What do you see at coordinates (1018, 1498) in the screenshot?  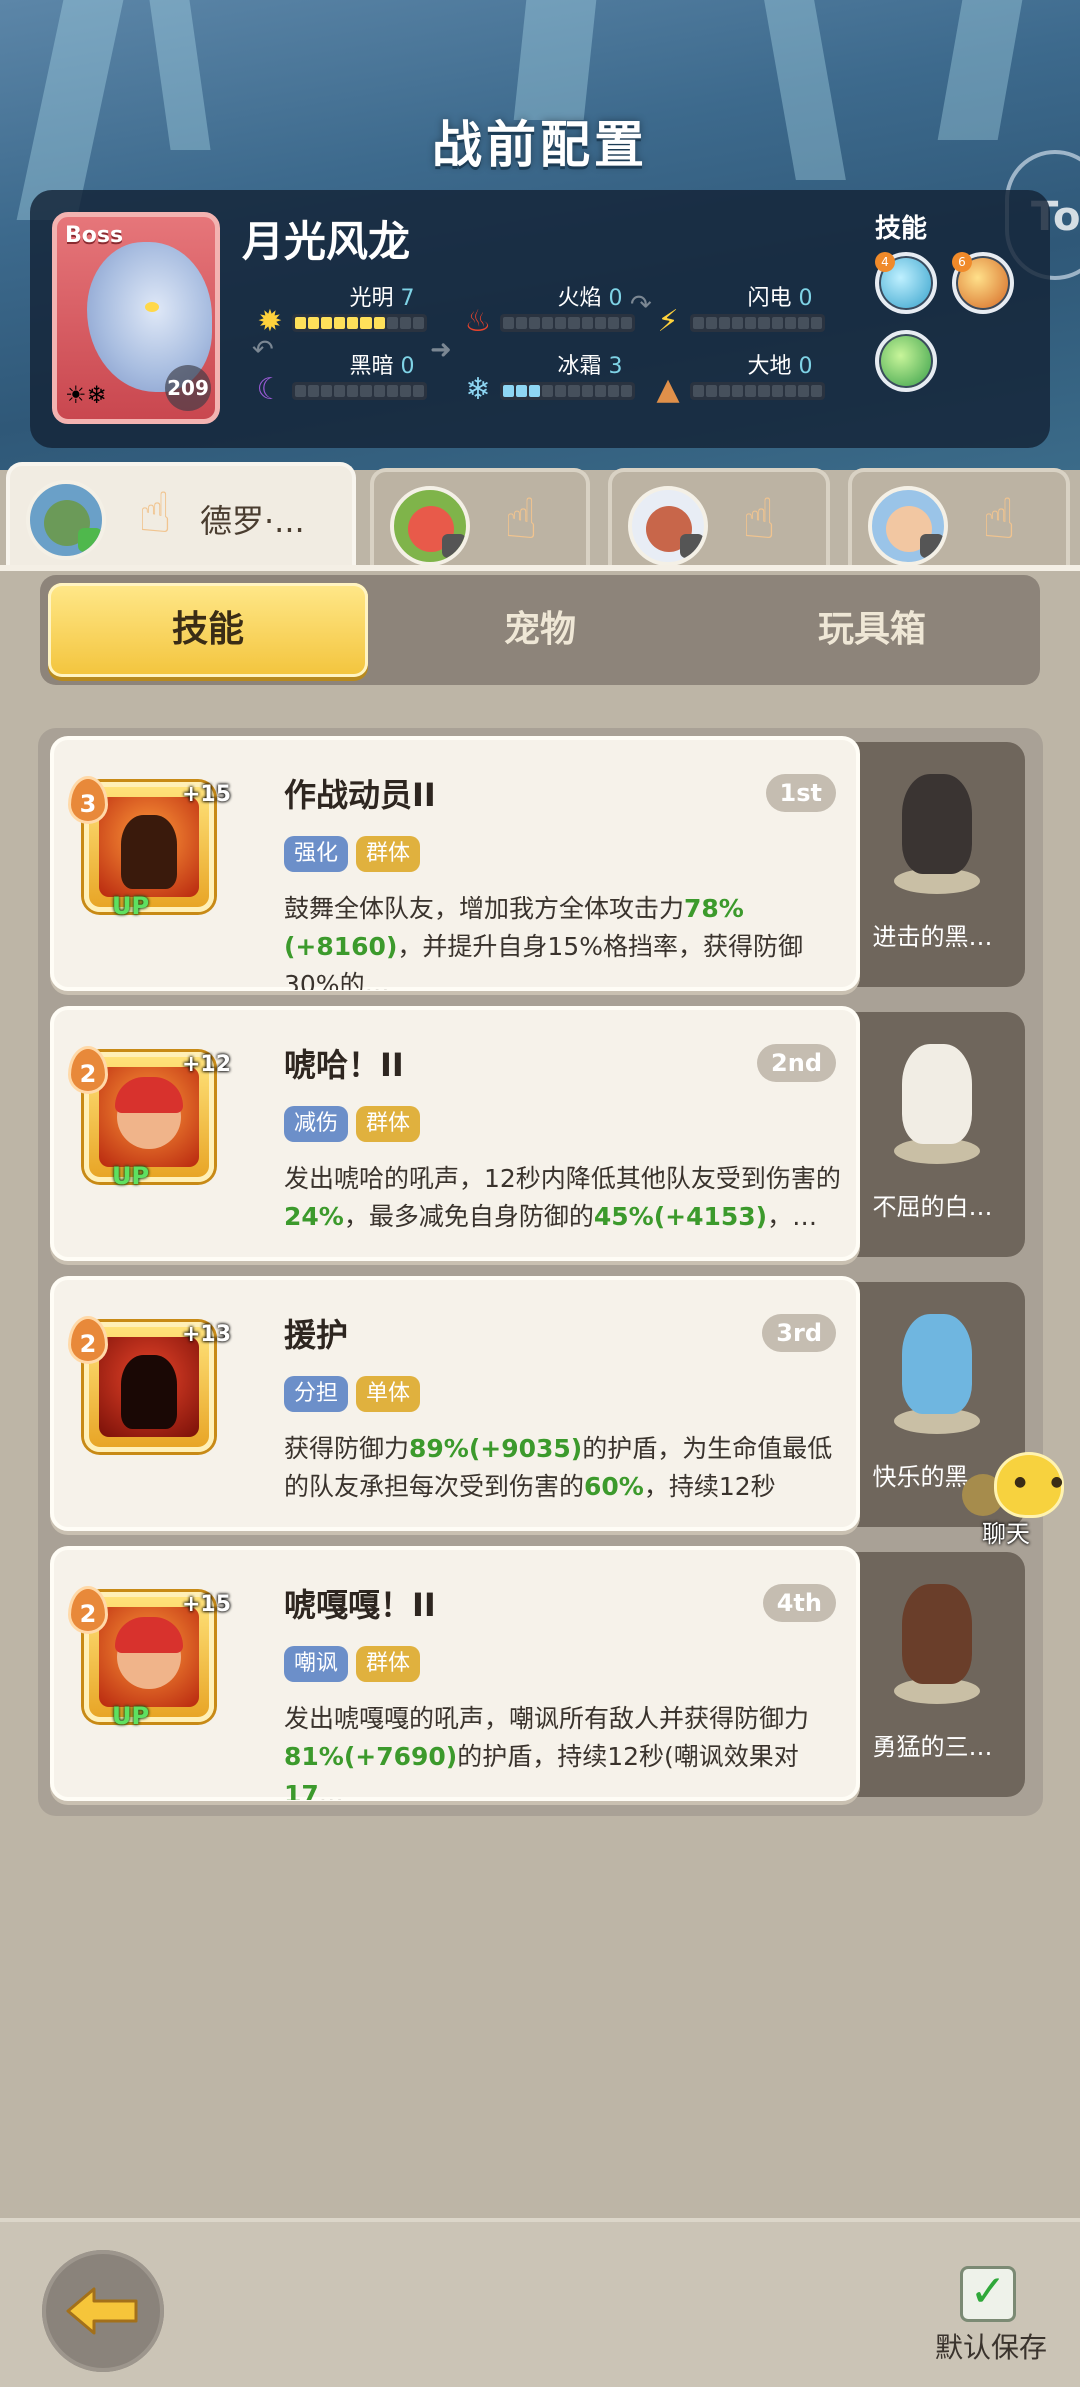 I see `chat-button: ● ● 聊天` at bounding box center [1018, 1498].